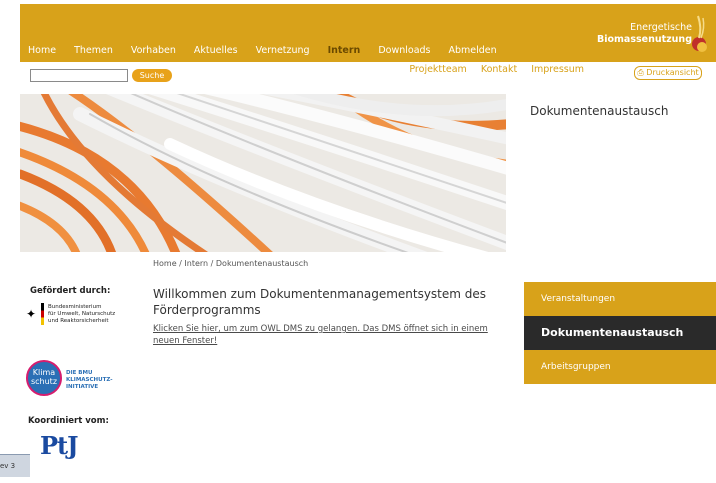  Describe the element at coordinates (79, 373) in the screenshot. I see `klima-line-1: DIE BMU` at that location.